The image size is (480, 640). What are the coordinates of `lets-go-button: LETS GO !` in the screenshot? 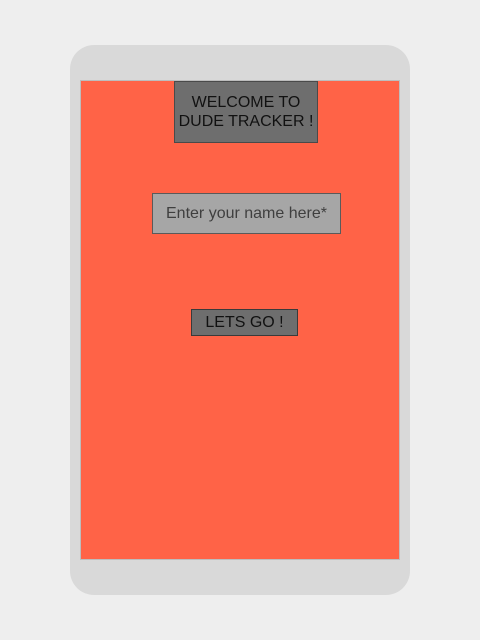 It's located at (244, 322).